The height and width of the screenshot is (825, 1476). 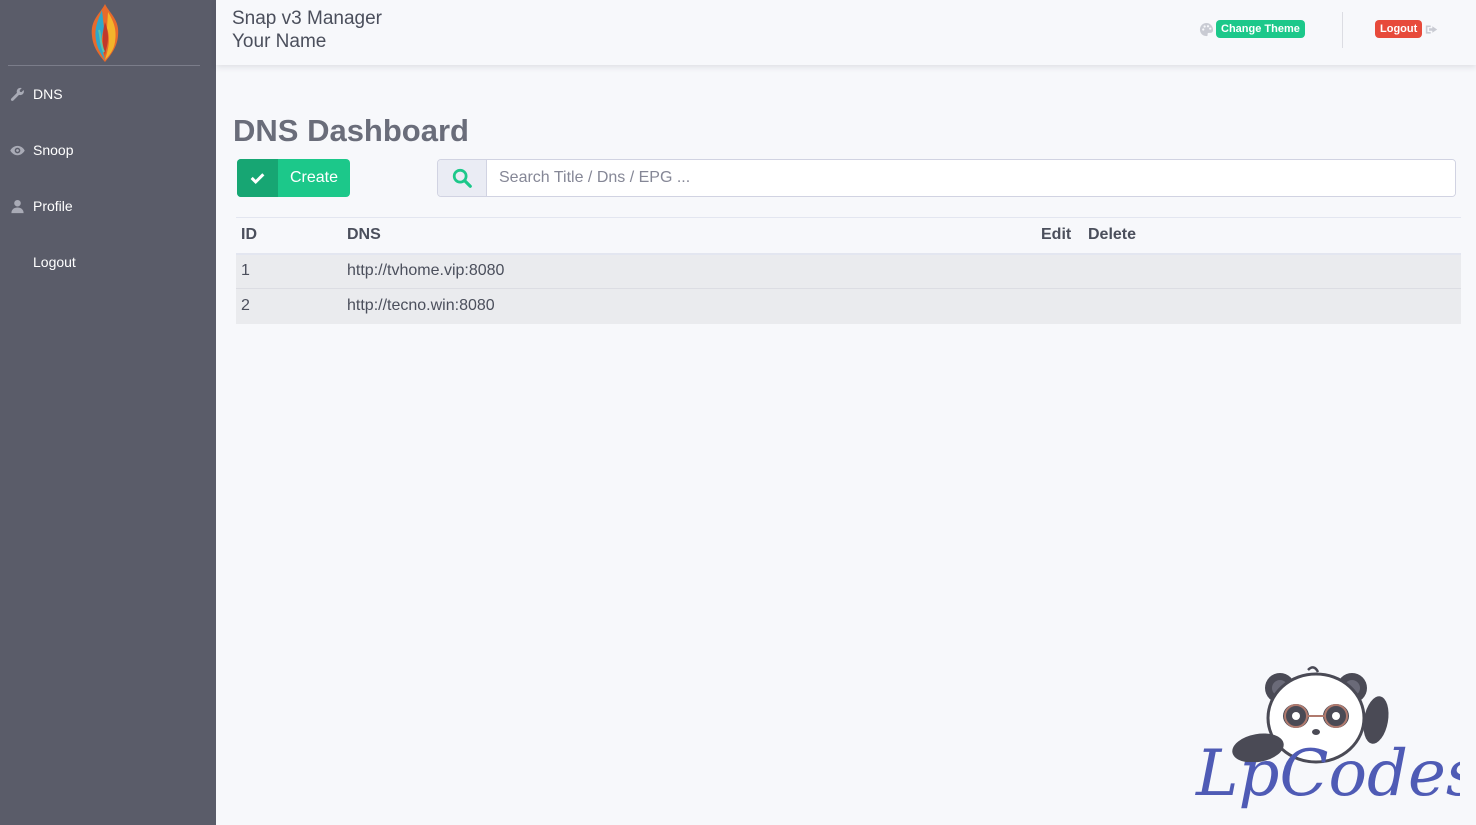 What do you see at coordinates (1399, 29) in the screenshot?
I see `logout-button: Logout` at bounding box center [1399, 29].